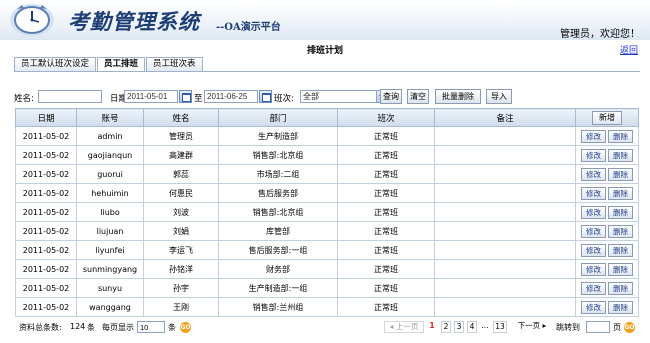 The image size is (650, 343). I want to click on date-to-input, so click(231, 96).